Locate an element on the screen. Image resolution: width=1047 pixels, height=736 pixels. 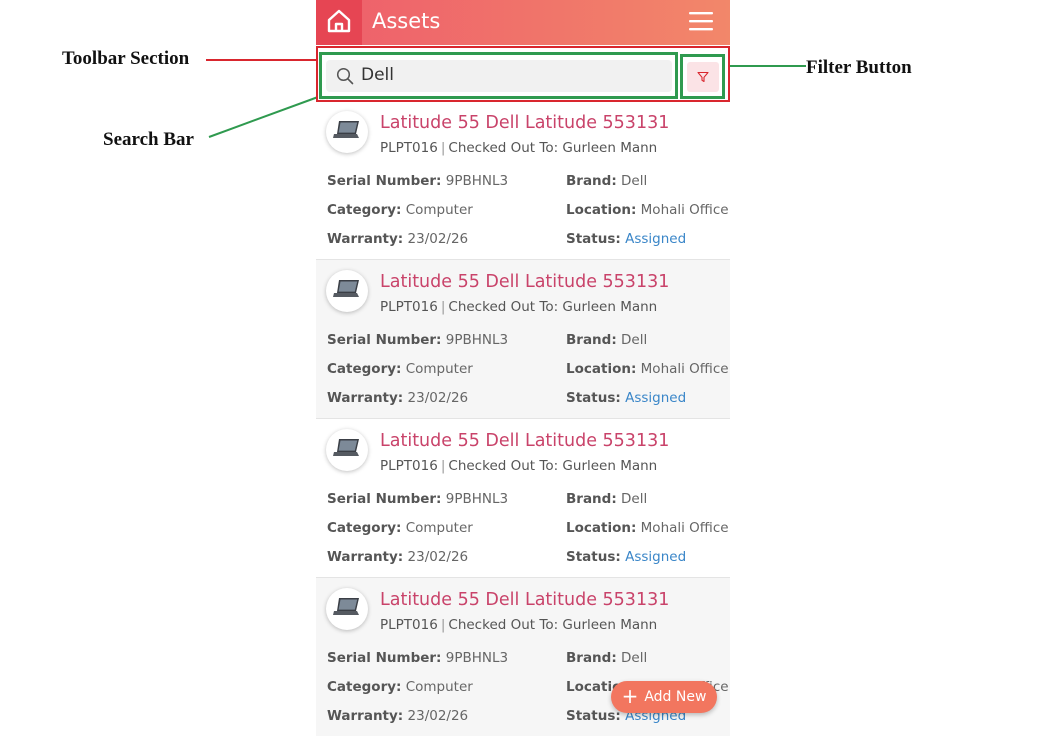
add-new-button: + Add New is located at coordinates (664, 697).